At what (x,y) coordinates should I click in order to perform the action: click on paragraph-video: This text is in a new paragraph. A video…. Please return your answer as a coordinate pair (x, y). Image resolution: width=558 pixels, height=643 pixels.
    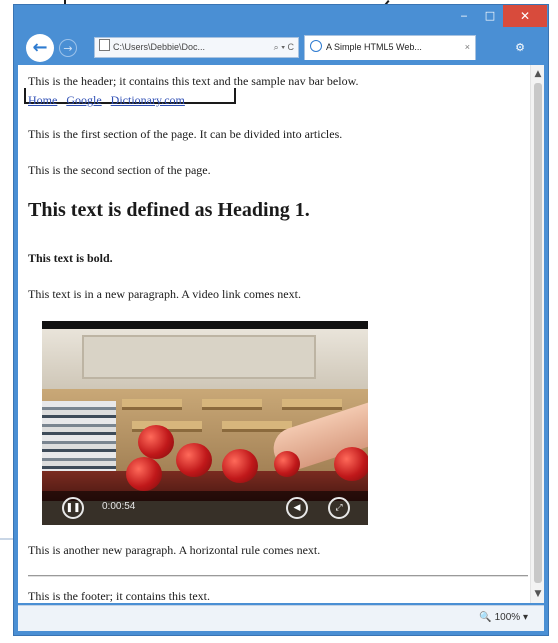
    Looking at the image, I should click on (164, 294).